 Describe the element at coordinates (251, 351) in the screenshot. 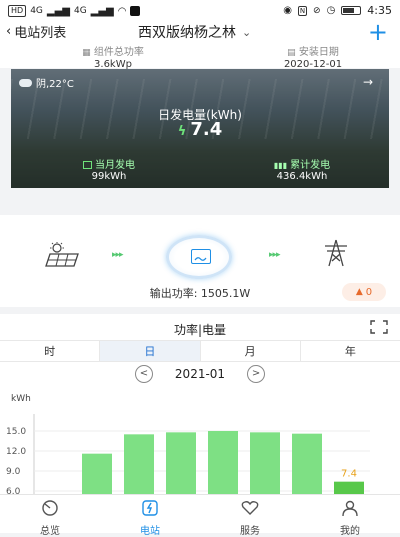

I see `tab-month: 月` at that location.